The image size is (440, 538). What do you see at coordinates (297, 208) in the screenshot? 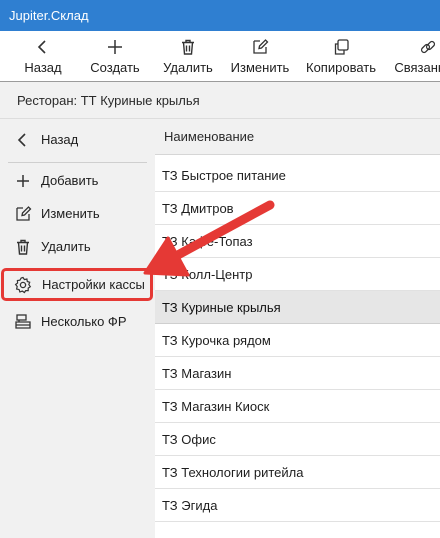
I see `table-row: ТЗ Дмитров` at bounding box center [297, 208].